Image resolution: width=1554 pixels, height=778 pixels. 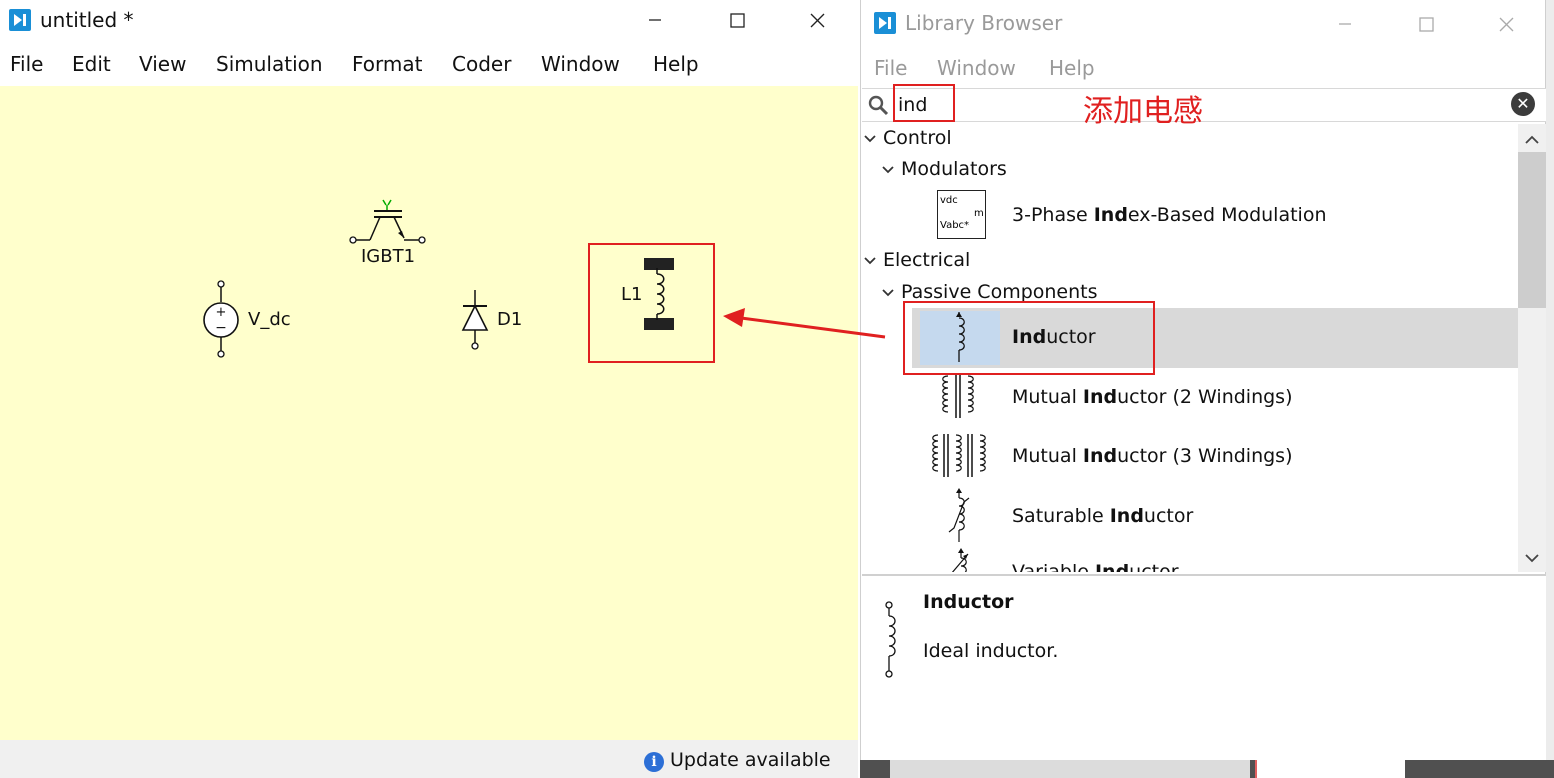 I want to click on menu-window: Window, so click(x=580, y=64).